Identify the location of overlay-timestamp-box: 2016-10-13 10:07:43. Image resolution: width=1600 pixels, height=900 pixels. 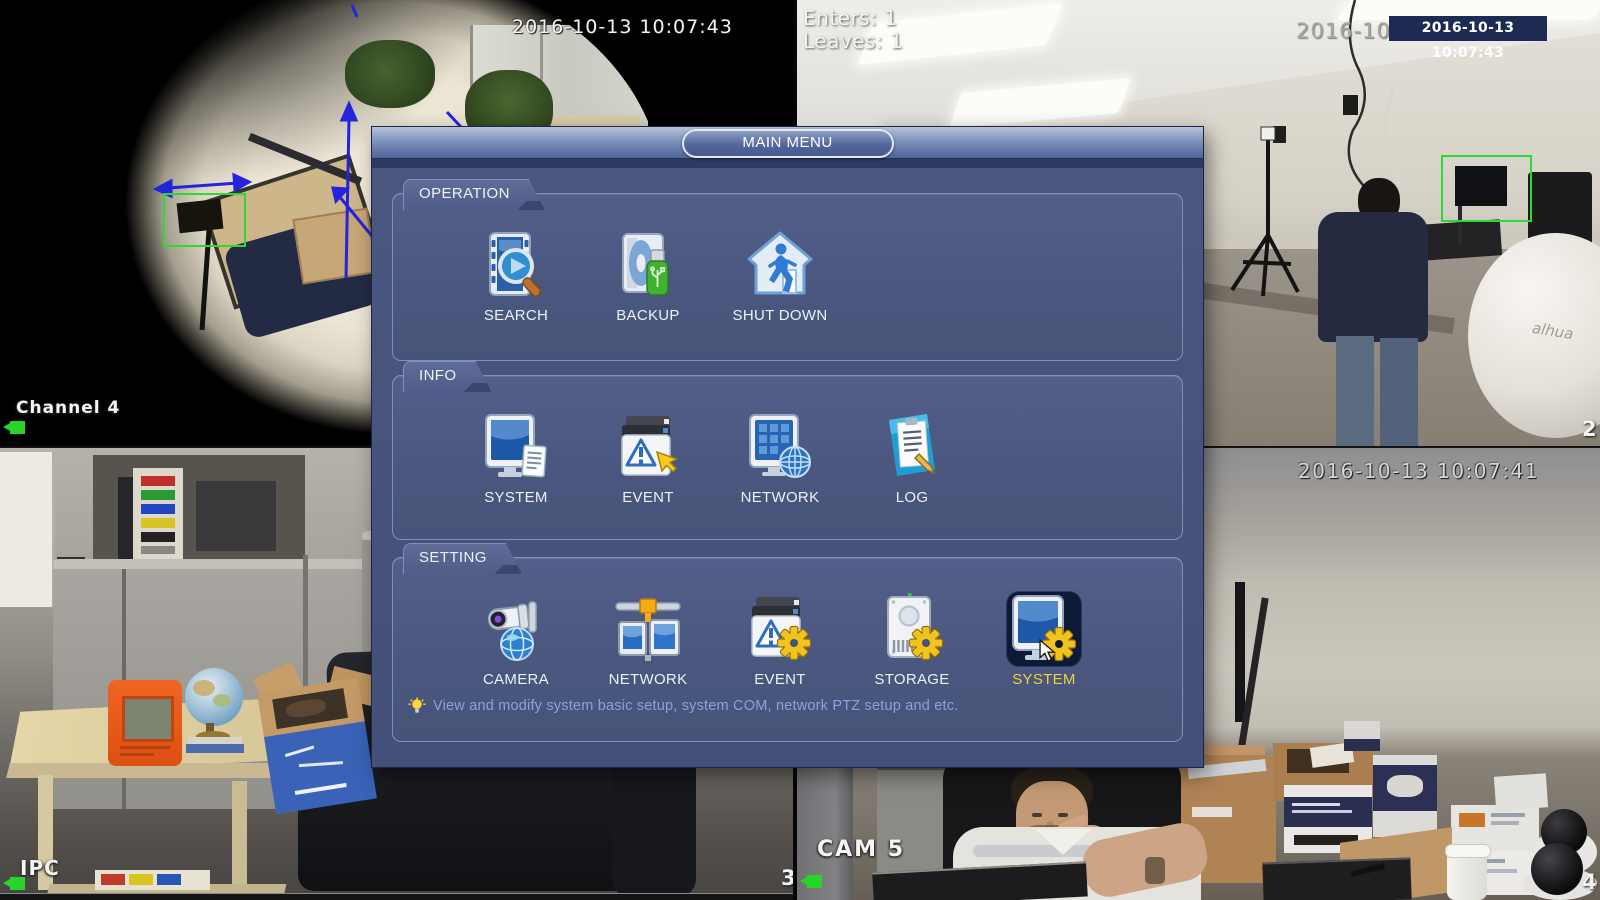
(1468, 38).